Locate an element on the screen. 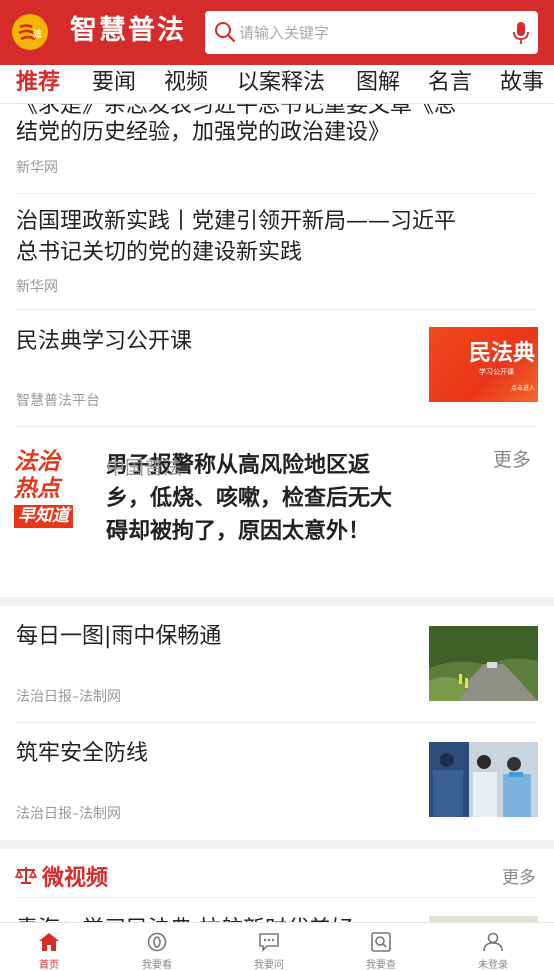 Image resolution: width=554 pixels, height=971 pixels. article-thumbnail: 民法典 学习公开课 点击进入 is located at coordinates (483, 364).